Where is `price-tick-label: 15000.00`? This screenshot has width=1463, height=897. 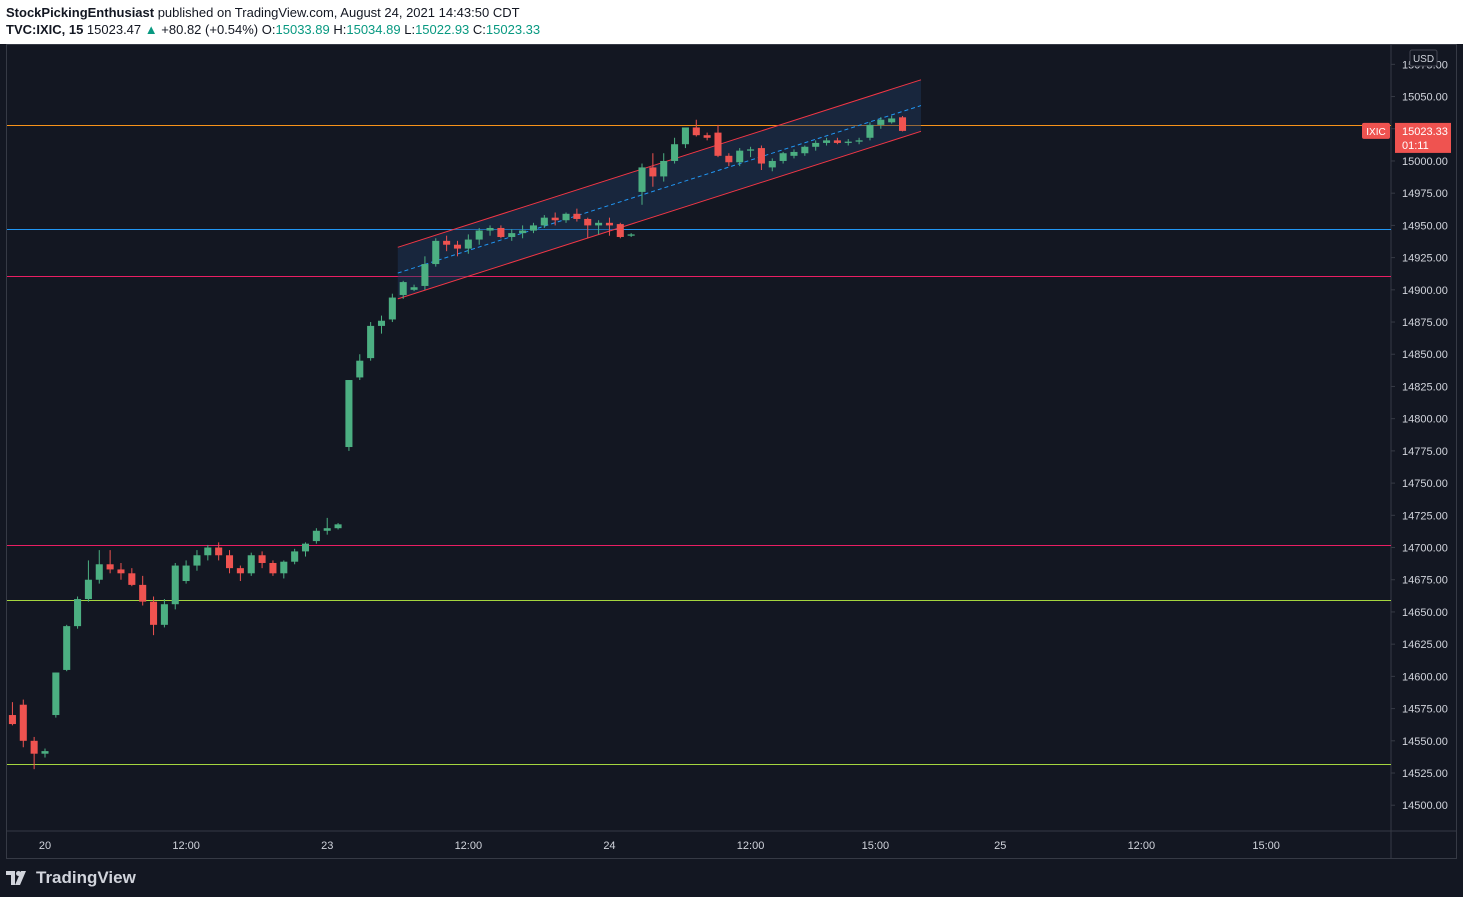 price-tick-label: 15000.00 is located at coordinates (1425, 162).